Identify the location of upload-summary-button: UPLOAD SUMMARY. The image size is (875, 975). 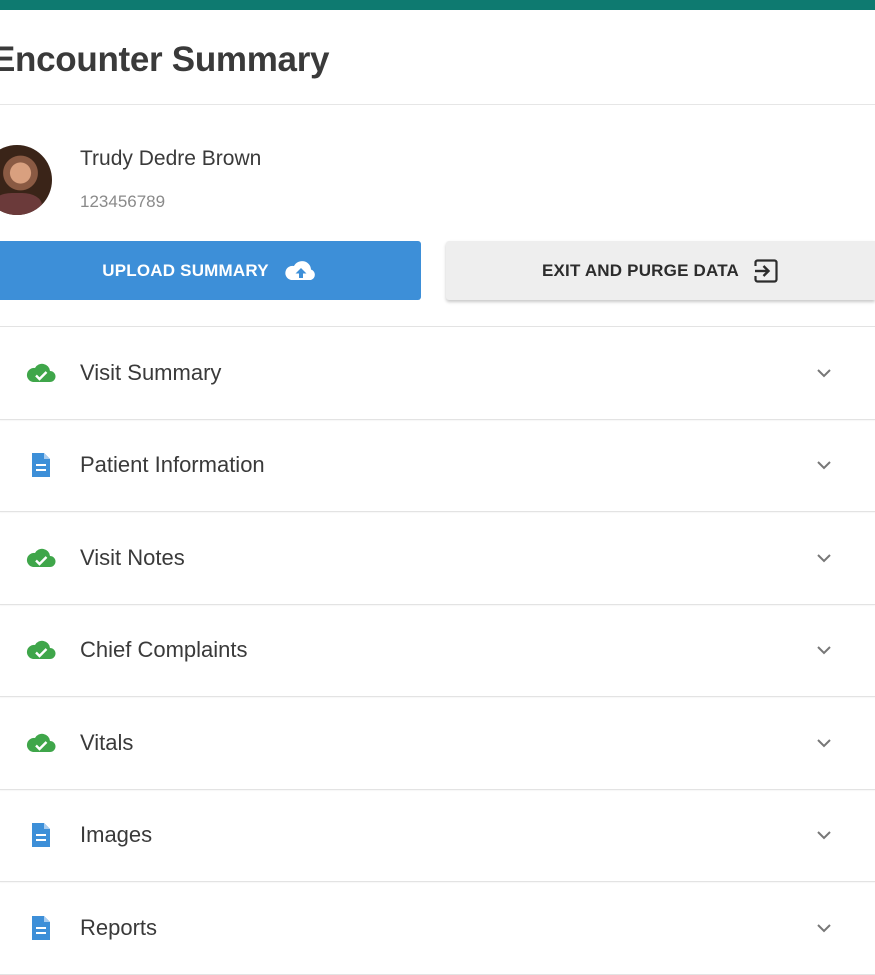
(210, 270).